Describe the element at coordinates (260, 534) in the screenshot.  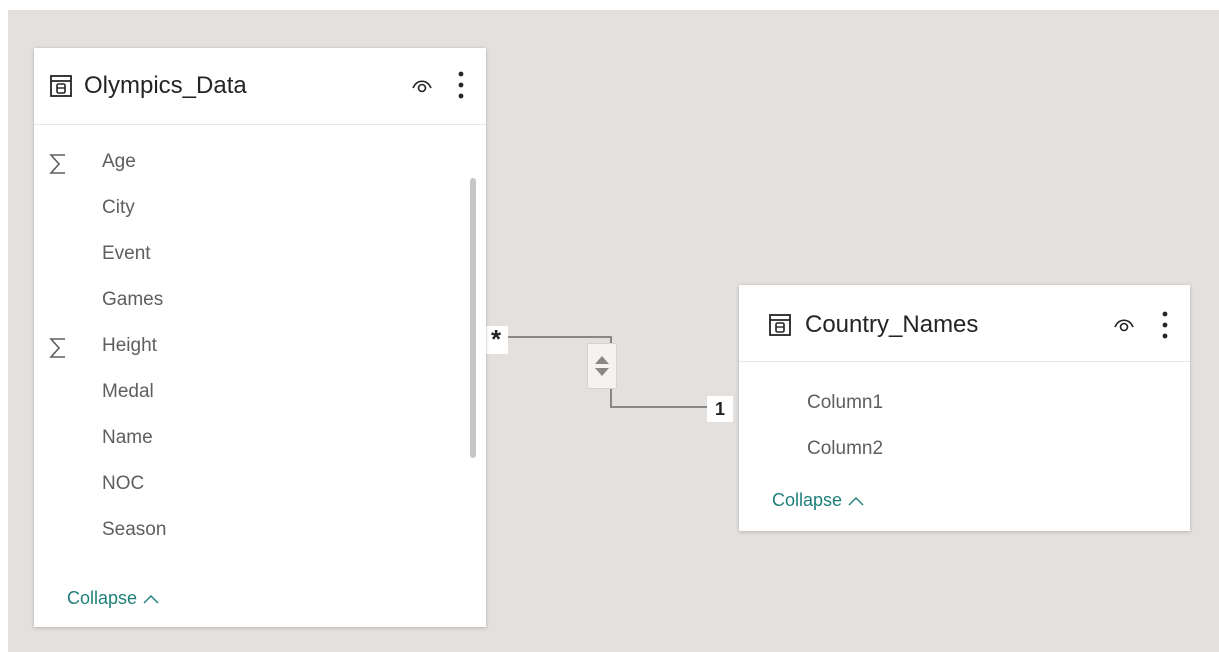
I see `field-row-season: Season` at that location.